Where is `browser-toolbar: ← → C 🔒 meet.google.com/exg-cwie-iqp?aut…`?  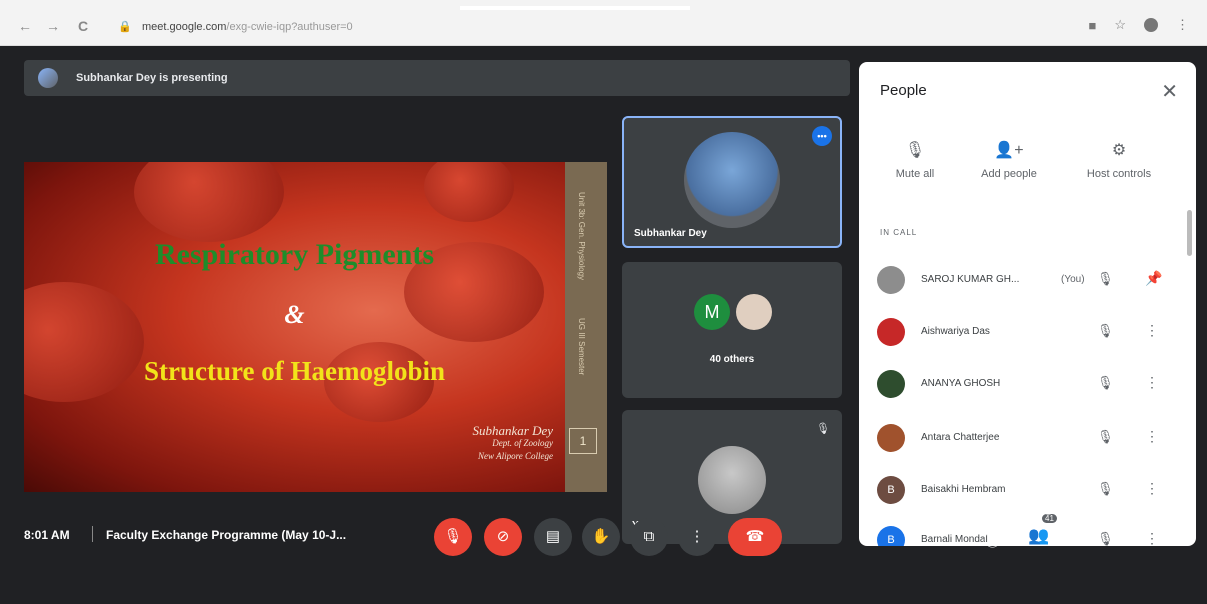
browser-toolbar: ← → C 🔒 meet.google.com/exg-cwie-iqp?aut… is located at coordinates (603, 23).